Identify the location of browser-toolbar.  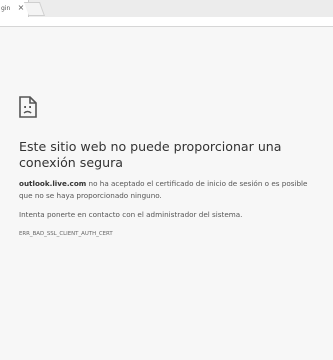
(166, 22).